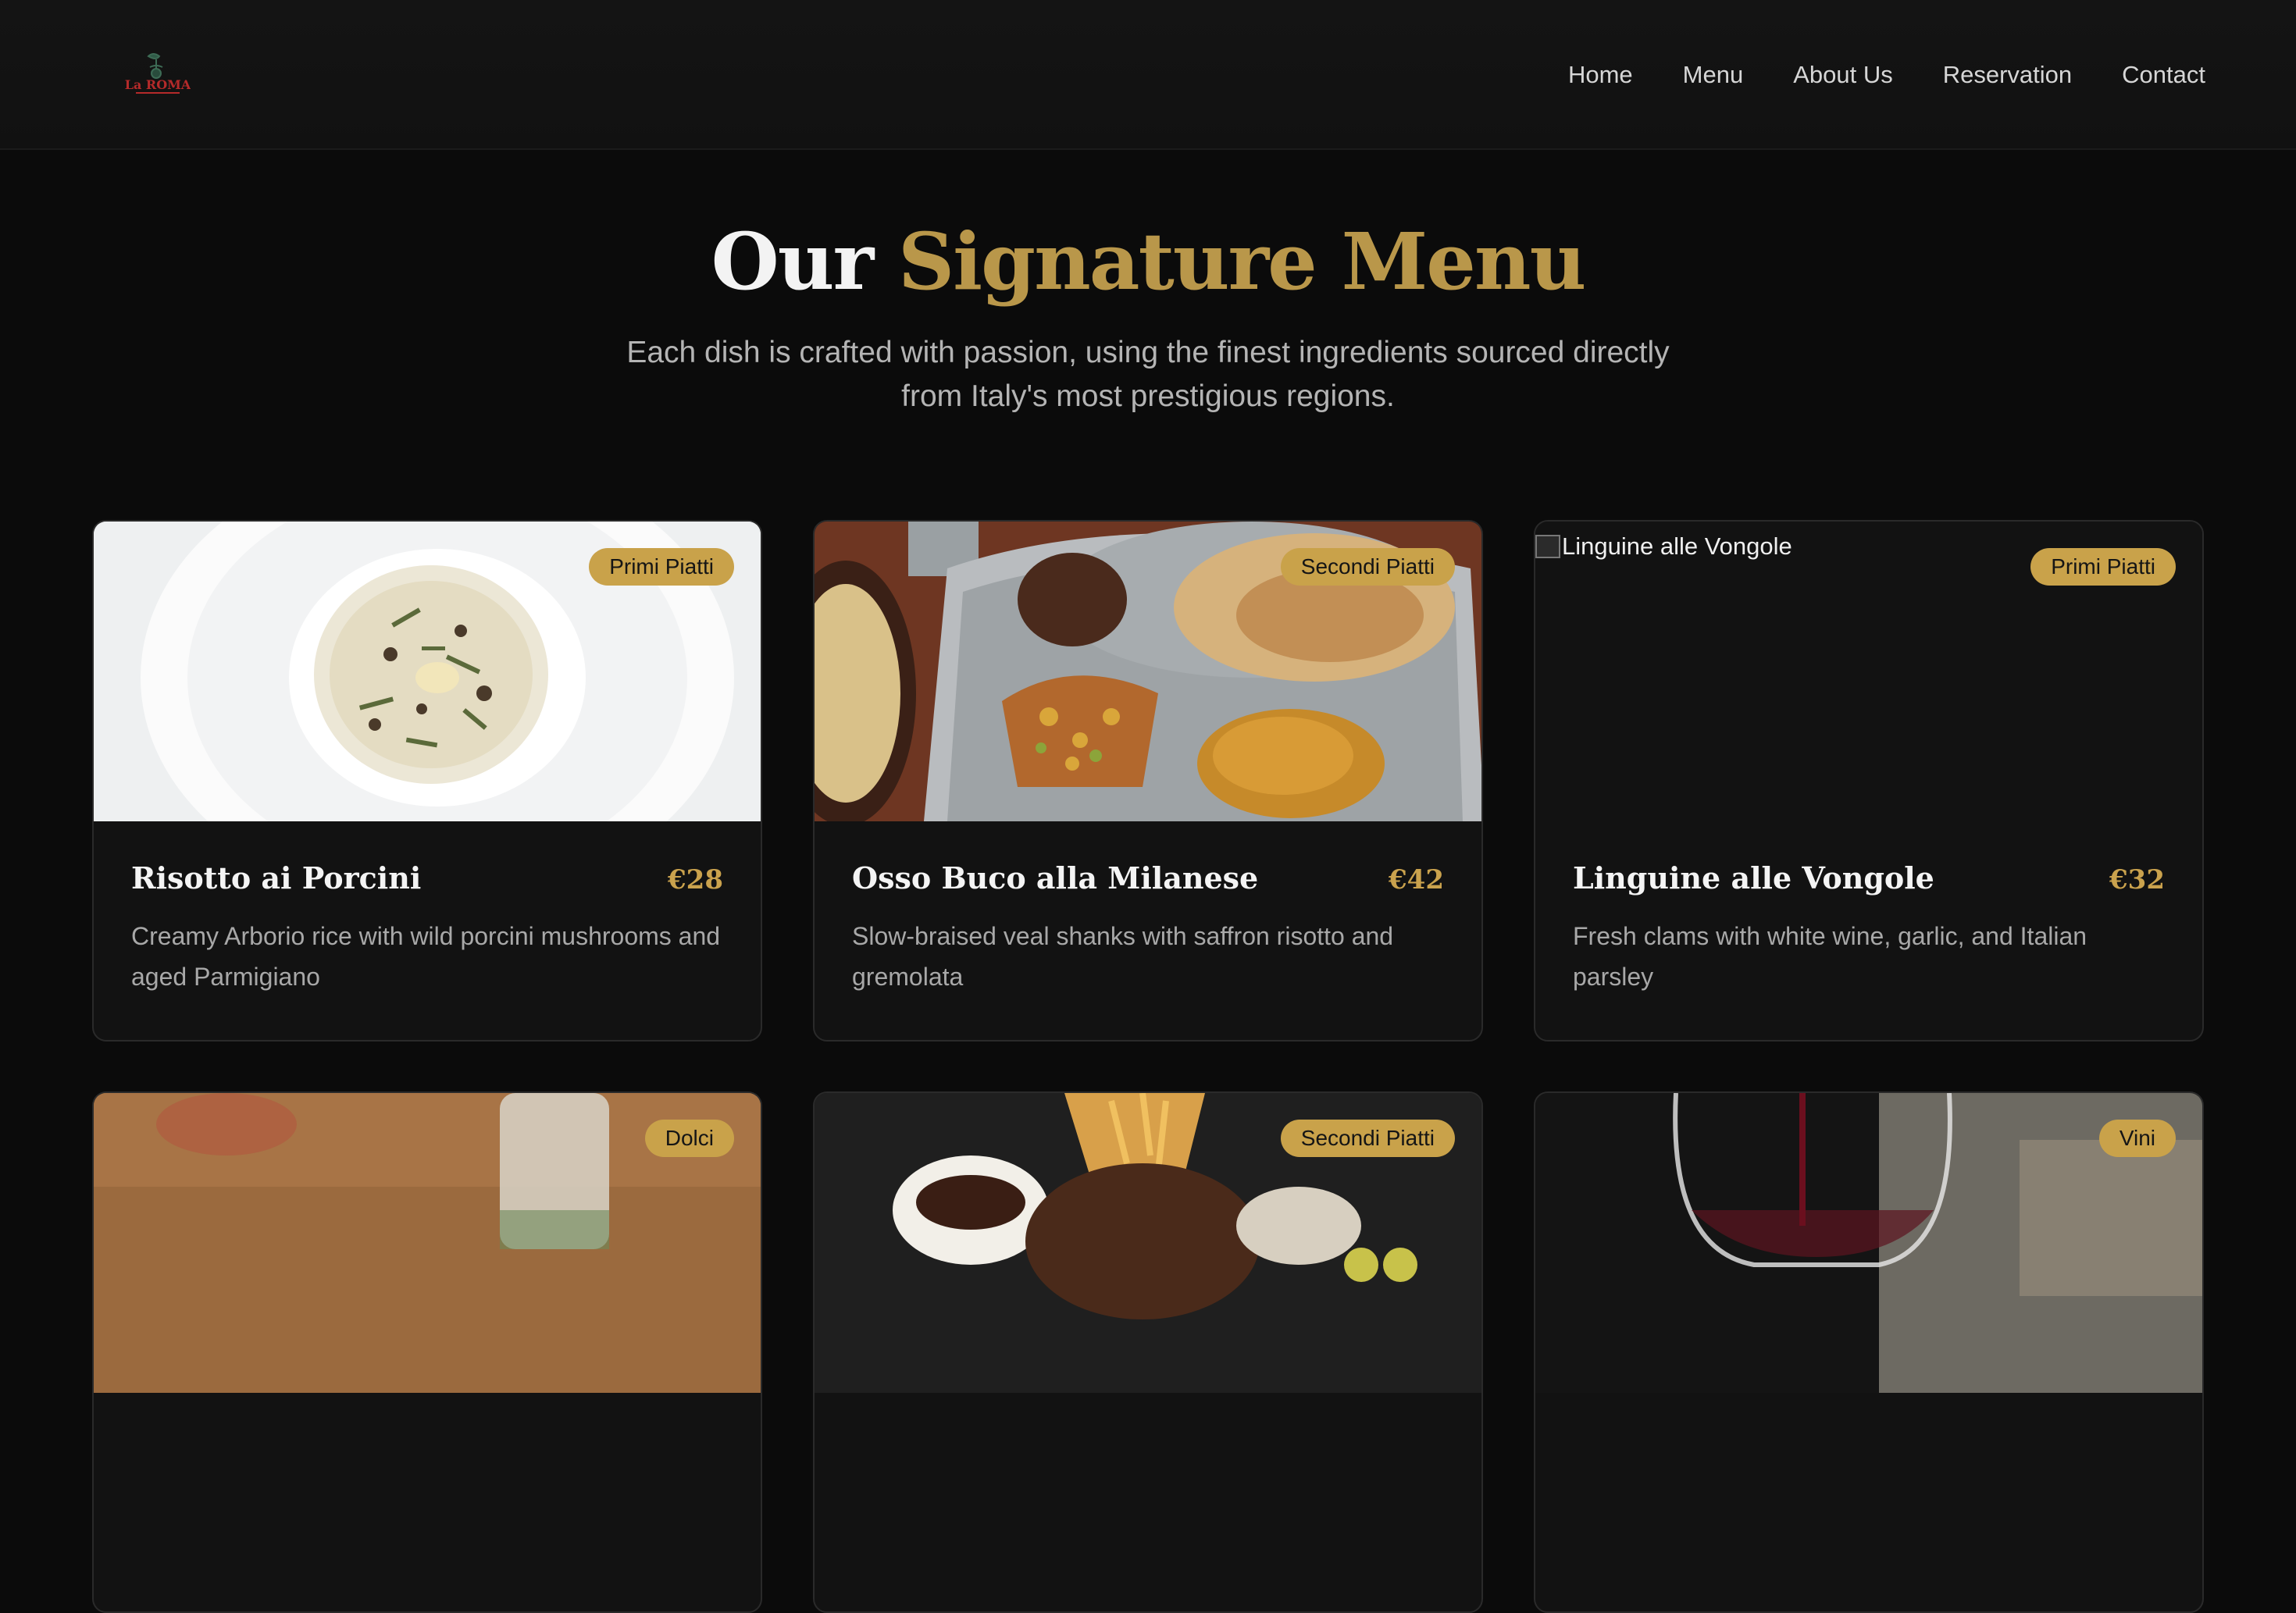 This screenshot has width=2296, height=1613. I want to click on menu-card-vini: Vini, so click(1869, 1352).